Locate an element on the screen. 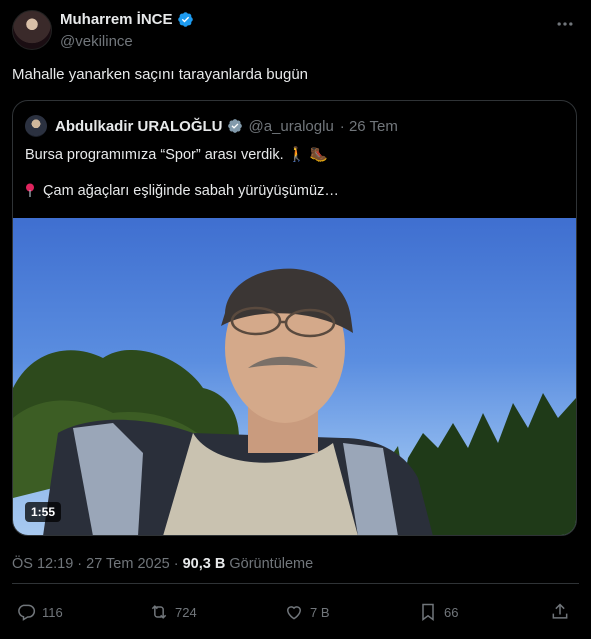  repost-count: 724 is located at coordinates (186, 612).